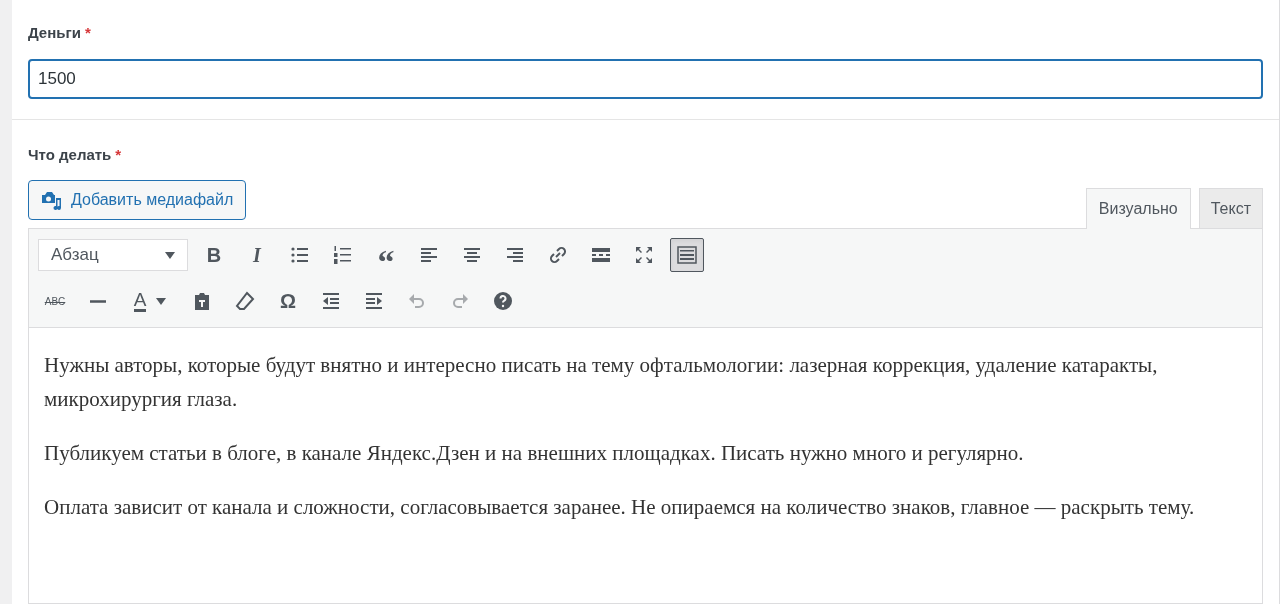  What do you see at coordinates (52, 200) in the screenshot?
I see `camera-music-icon` at bounding box center [52, 200].